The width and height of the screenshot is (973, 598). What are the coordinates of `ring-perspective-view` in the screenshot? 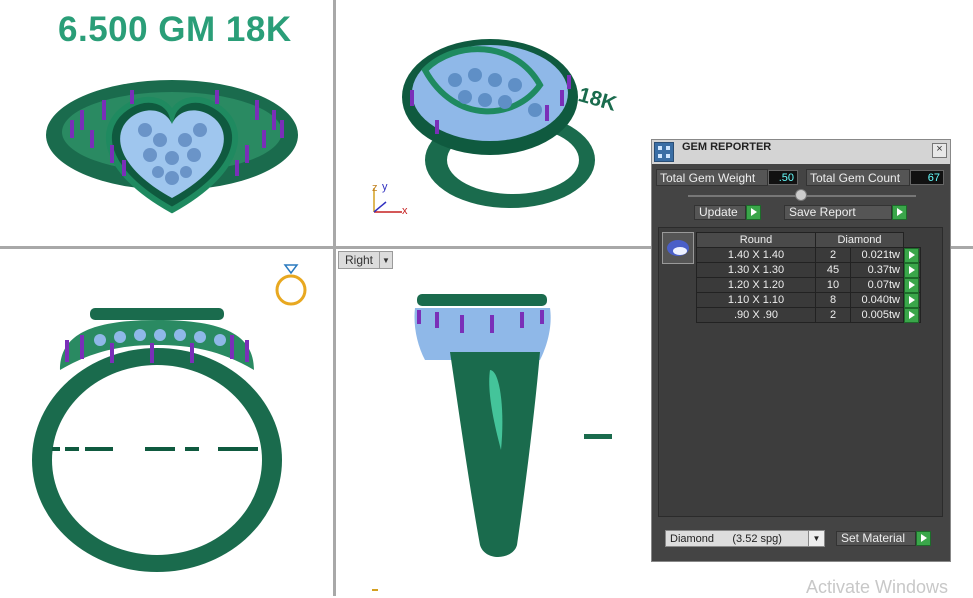 It's located at (498, 123).